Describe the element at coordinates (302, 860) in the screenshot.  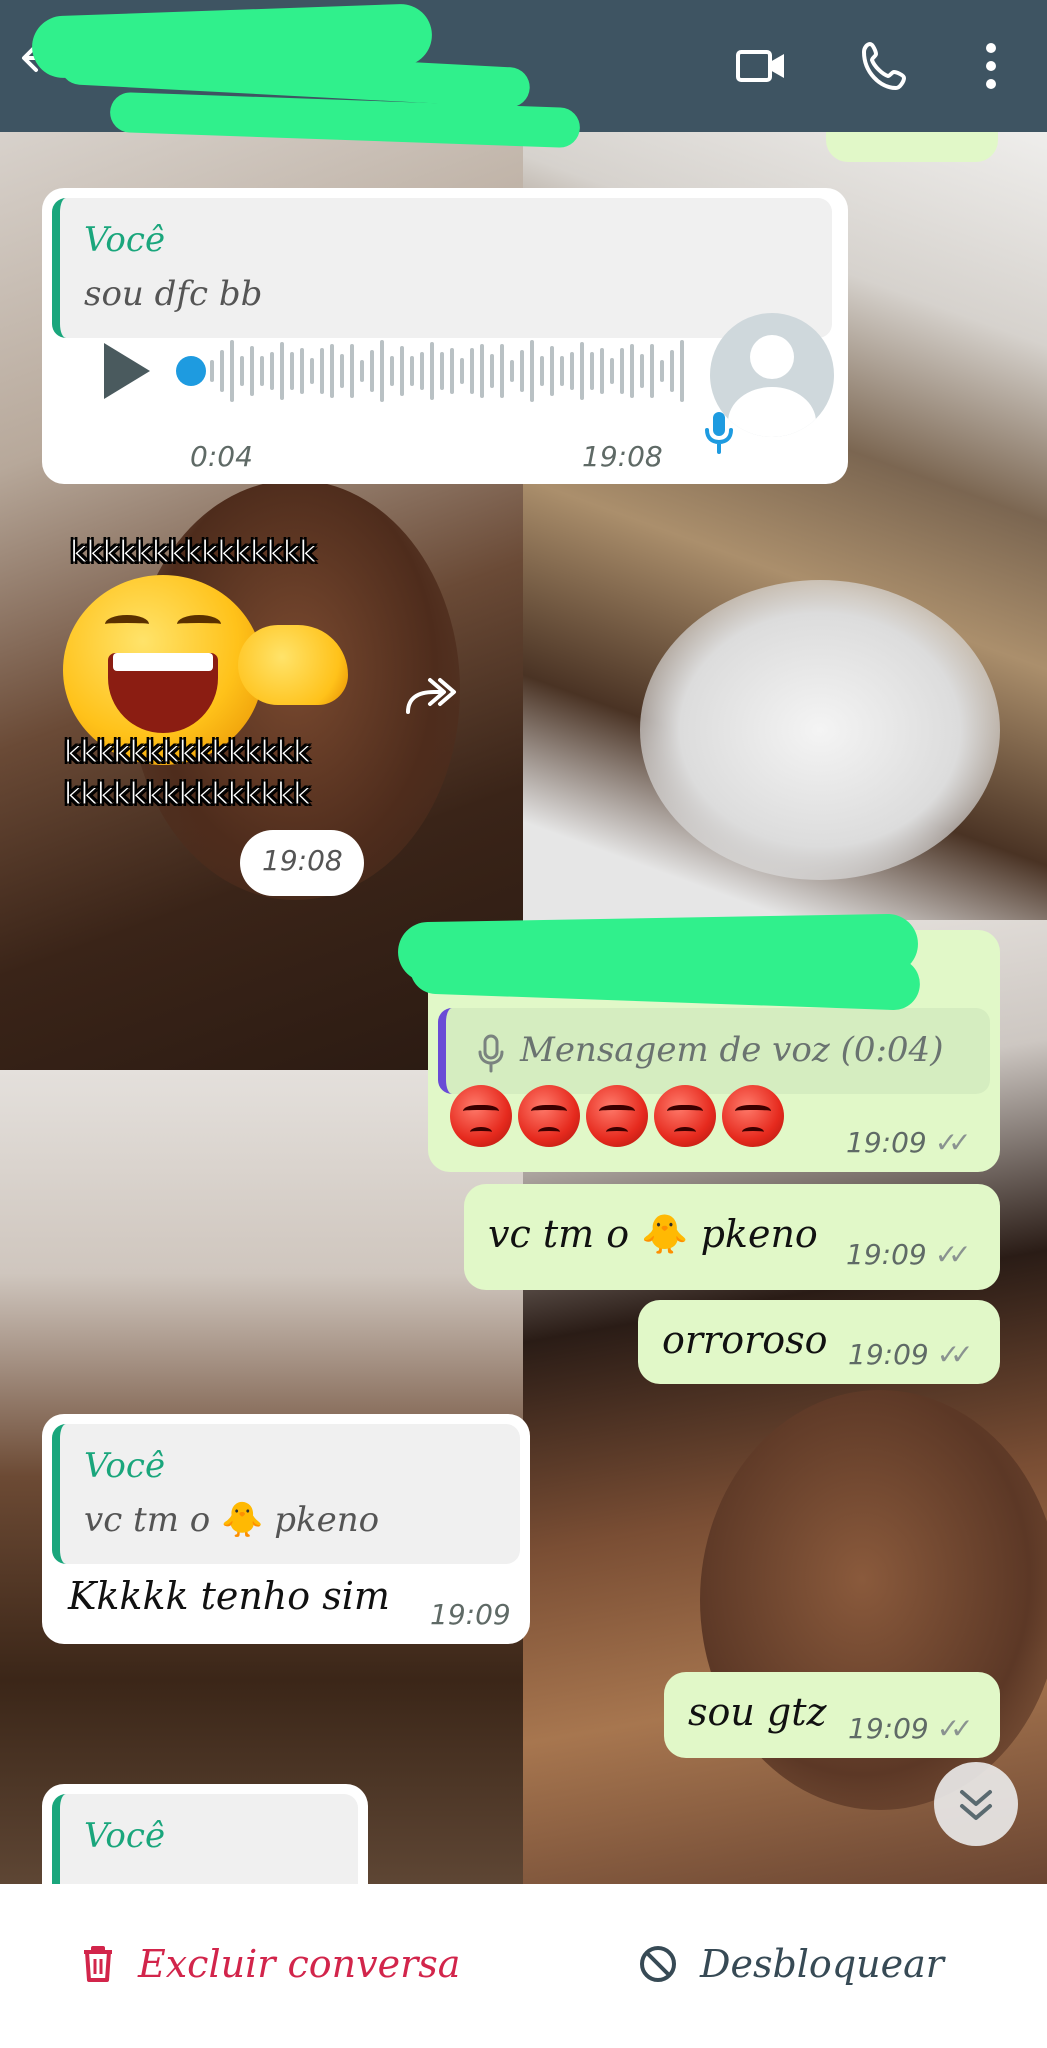
I see `message-time: 19:08` at that location.